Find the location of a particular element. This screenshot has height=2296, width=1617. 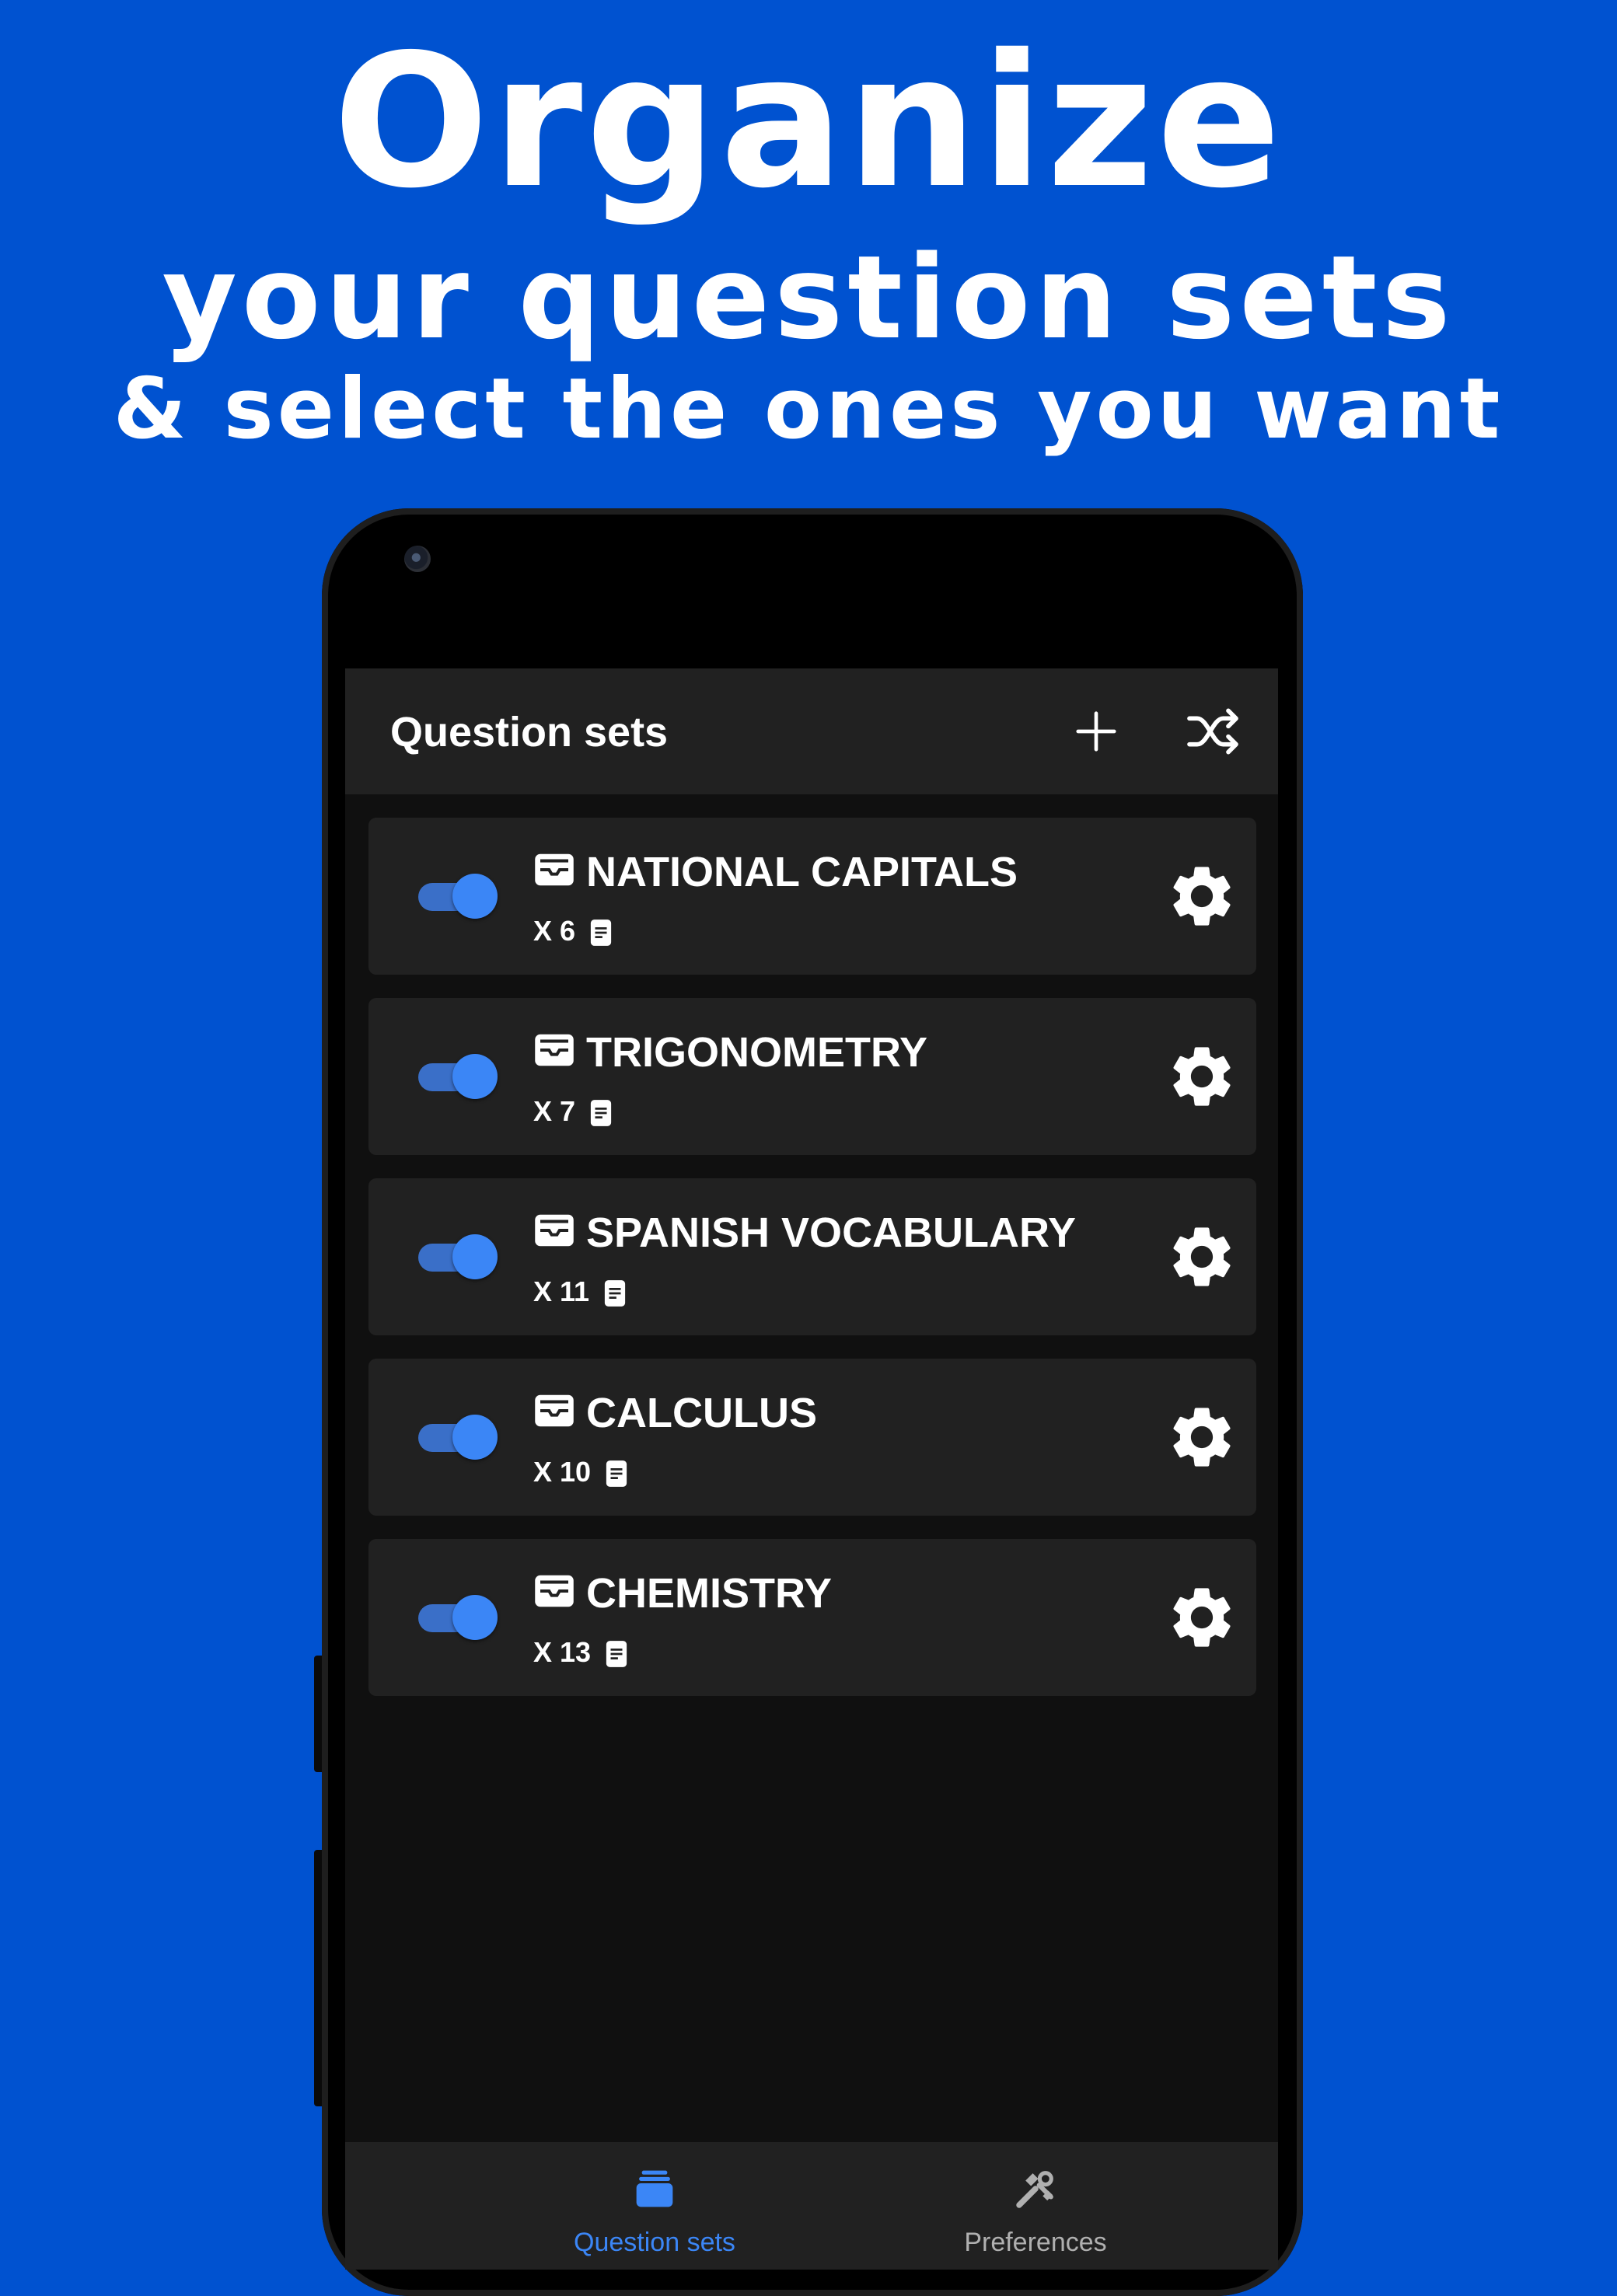

question-count: X 11 is located at coordinates (580, 1292).